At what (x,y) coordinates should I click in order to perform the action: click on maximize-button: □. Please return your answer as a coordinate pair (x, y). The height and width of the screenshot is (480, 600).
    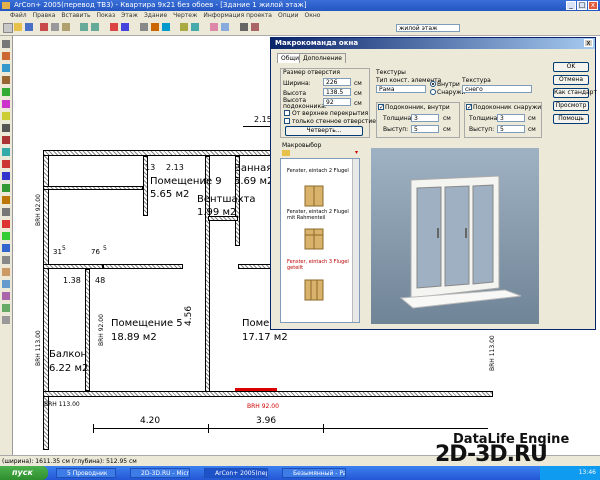
    Looking at the image, I should click on (582, 5).